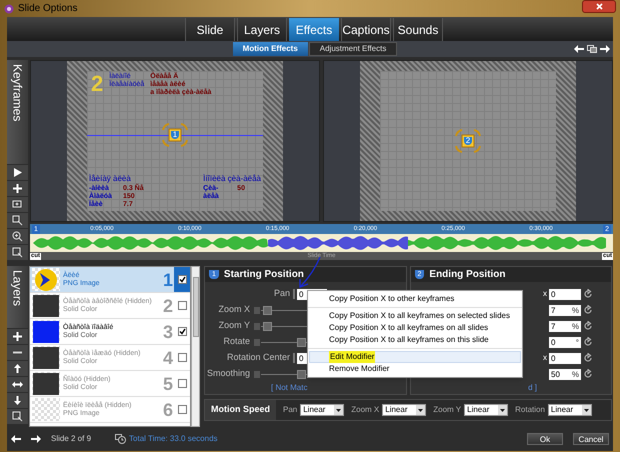 This screenshot has height=452, width=620. What do you see at coordinates (46, 409) in the screenshot?
I see `layer-thumbnail` at bounding box center [46, 409].